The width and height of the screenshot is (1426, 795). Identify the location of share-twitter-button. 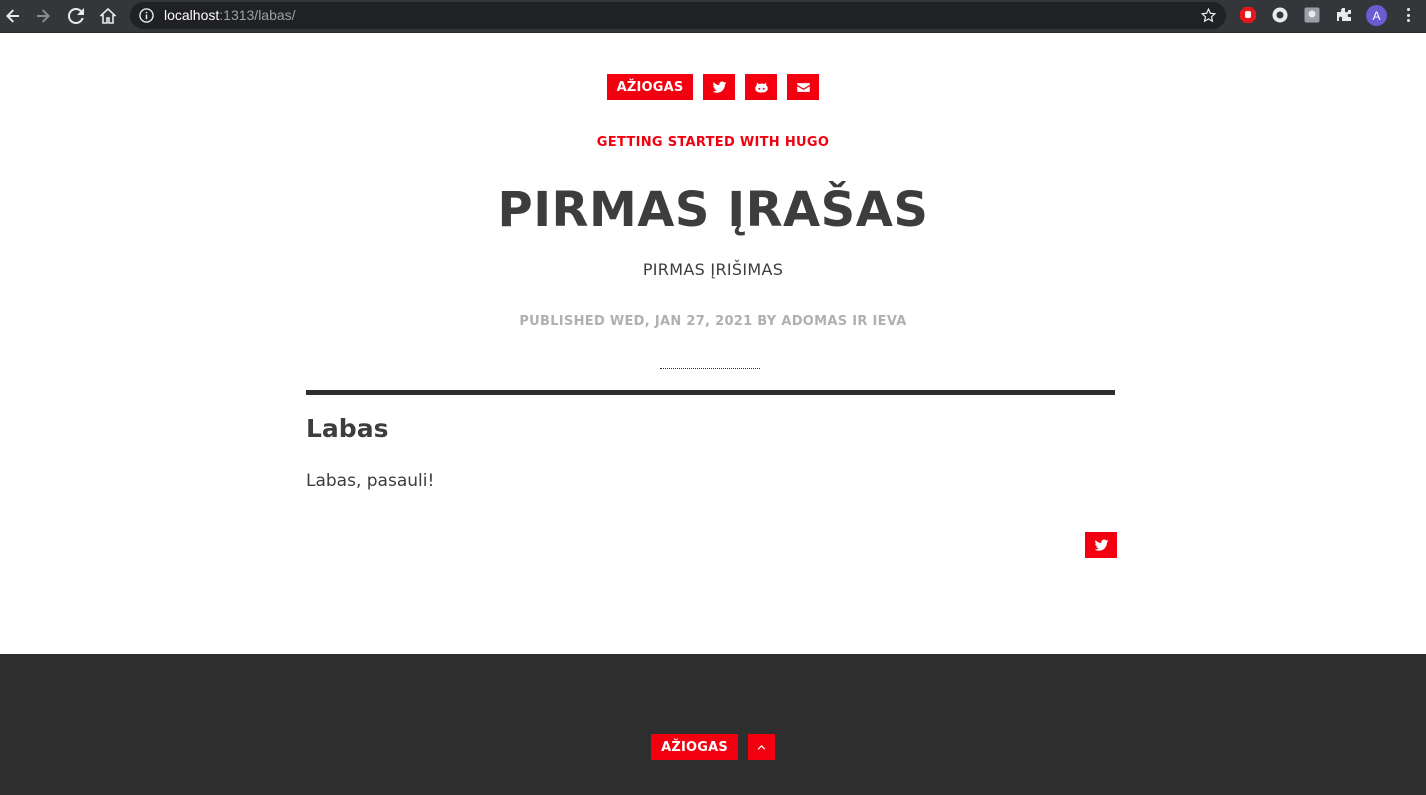
(1101, 545).